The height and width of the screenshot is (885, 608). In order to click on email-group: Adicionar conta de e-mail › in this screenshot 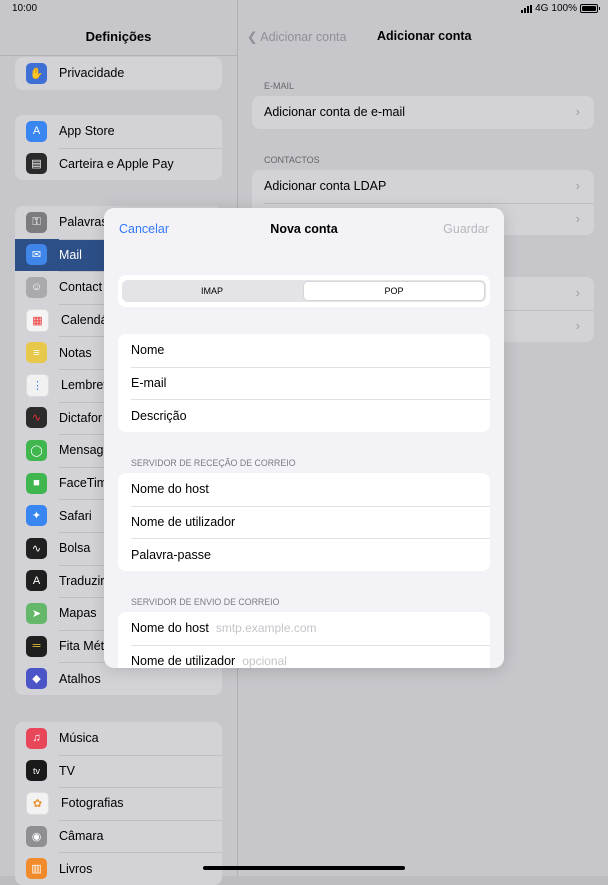, I will do `click(423, 112)`.